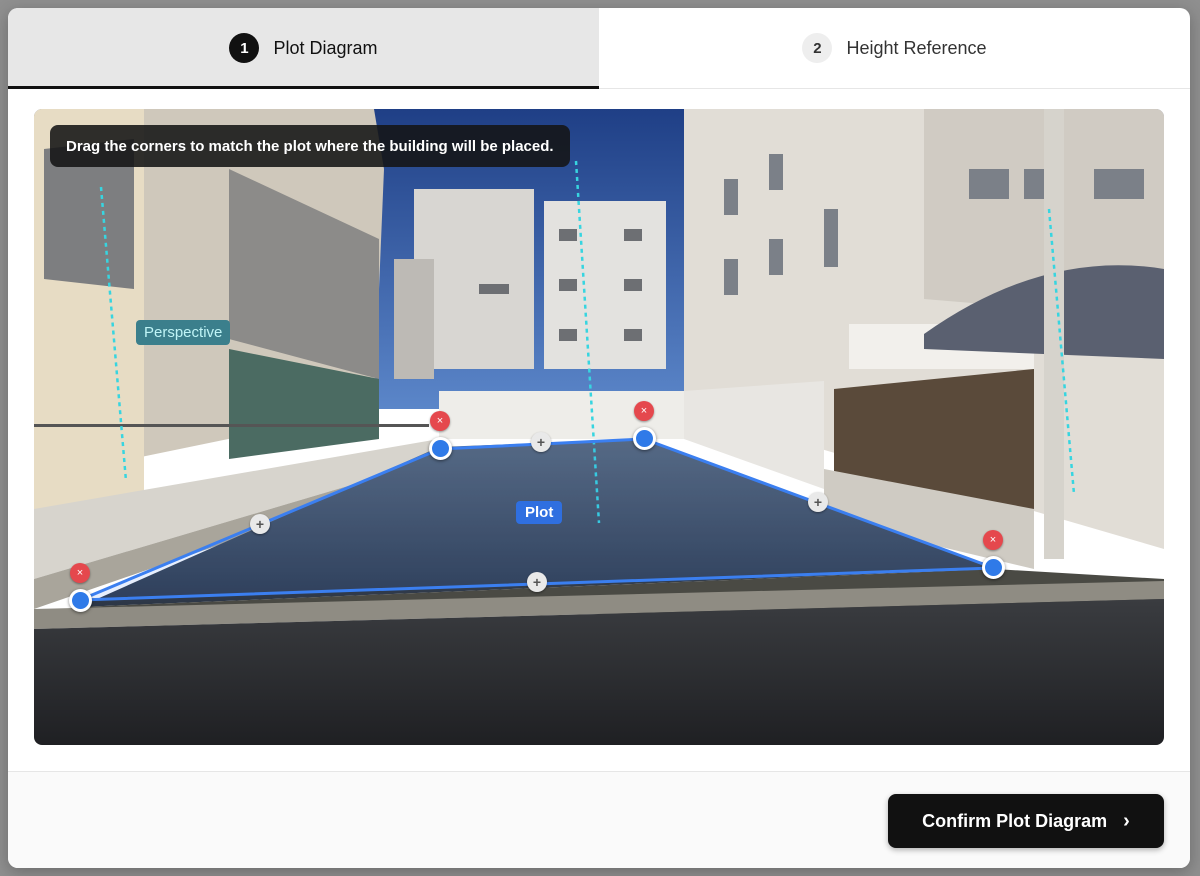 The height and width of the screenshot is (876, 1200). I want to click on tab-height-reference: 2 Height Reference, so click(894, 48).